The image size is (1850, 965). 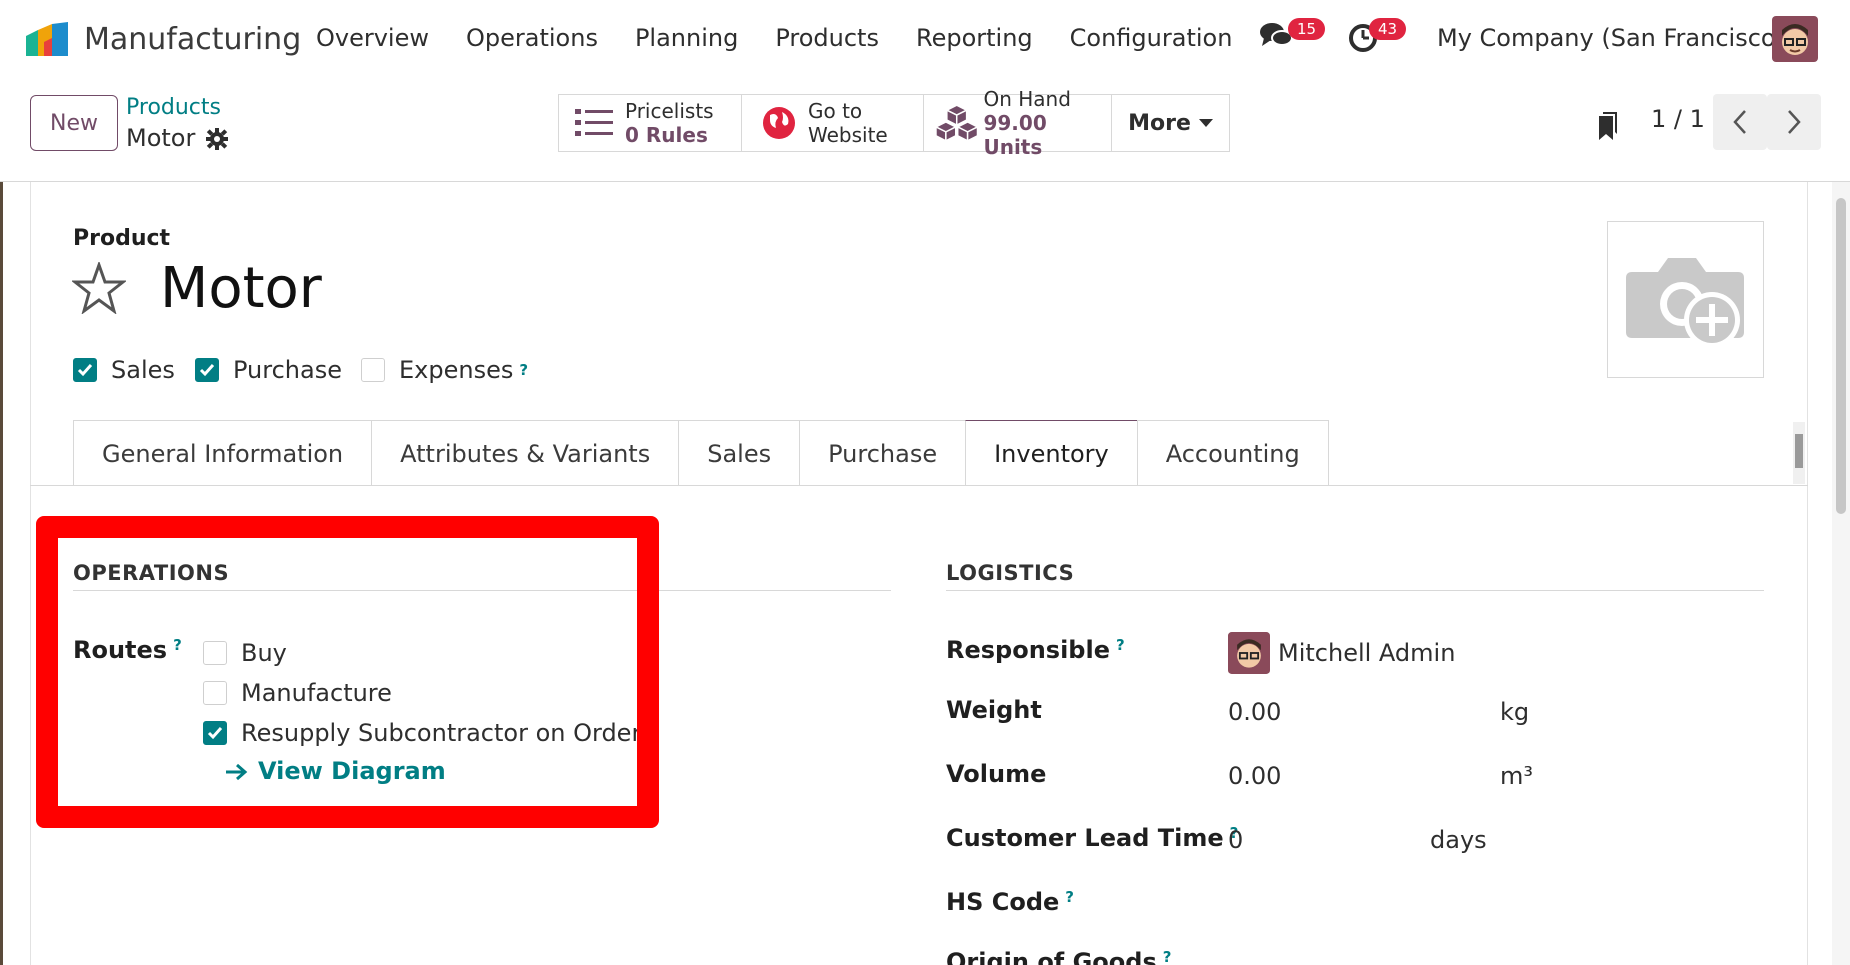 What do you see at coordinates (74, 123) in the screenshot?
I see `new-button: New` at bounding box center [74, 123].